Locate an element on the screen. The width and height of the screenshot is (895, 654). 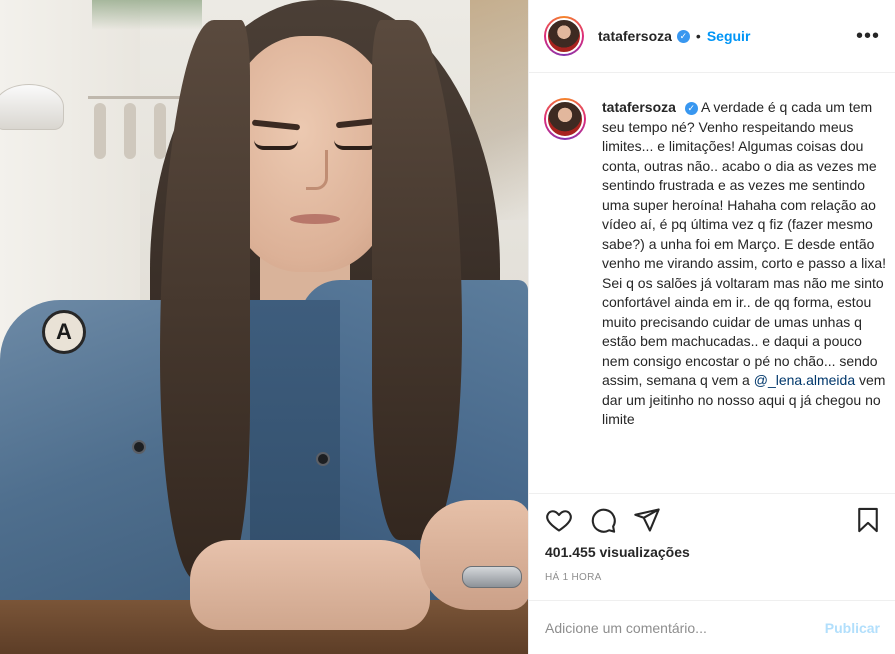
publish-button: Publicar is located at coordinates (852, 628).